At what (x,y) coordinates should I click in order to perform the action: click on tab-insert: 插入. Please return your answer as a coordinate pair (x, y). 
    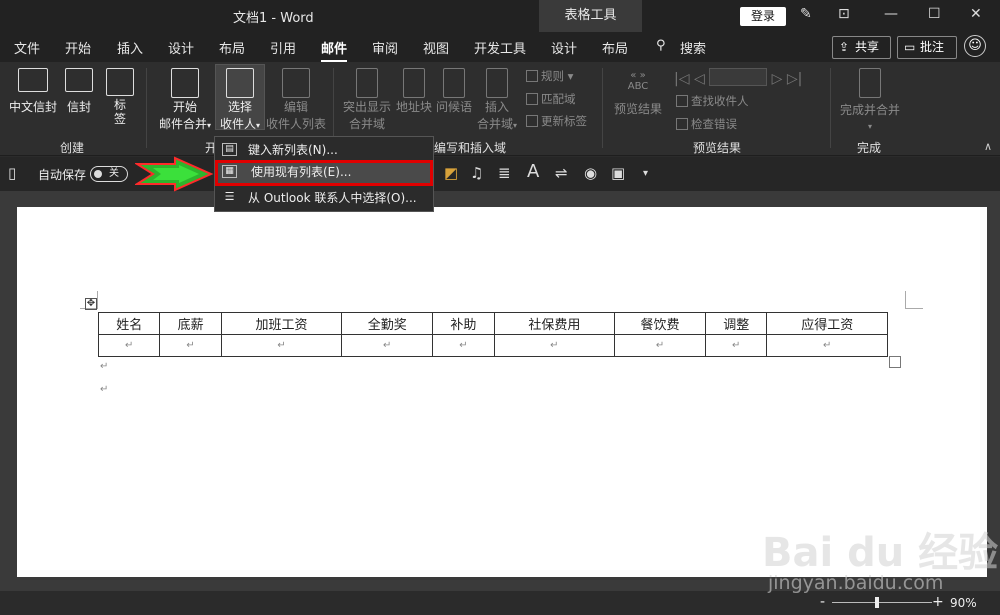
    Looking at the image, I should click on (130, 47).